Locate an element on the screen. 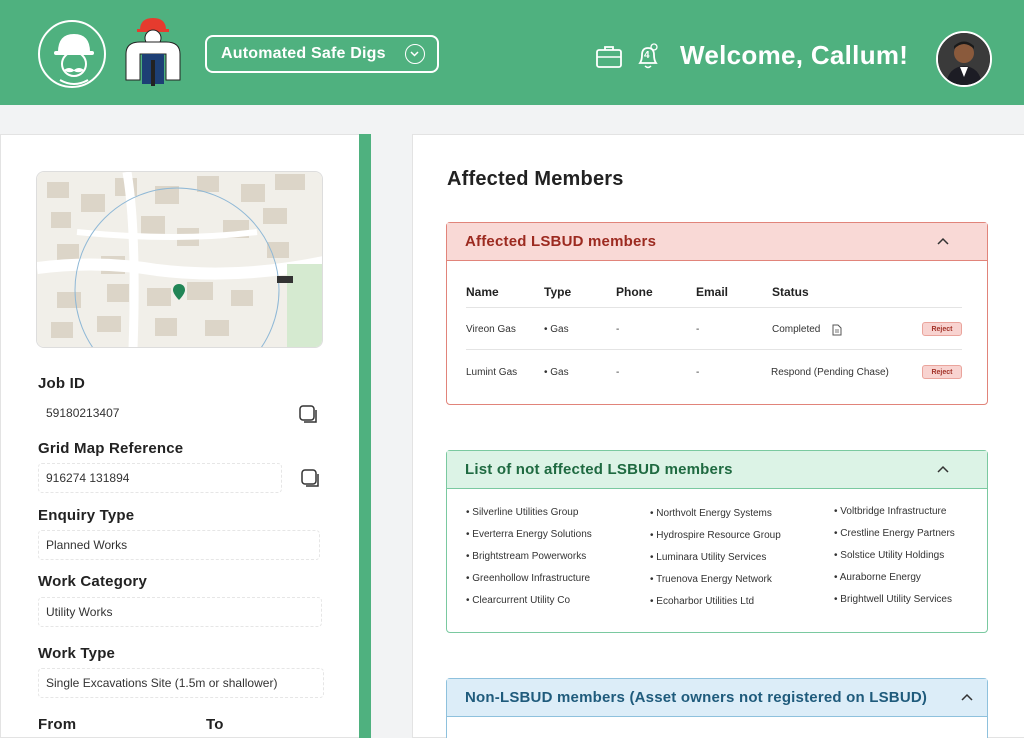  column-header-type: Type is located at coordinates (558, 292).